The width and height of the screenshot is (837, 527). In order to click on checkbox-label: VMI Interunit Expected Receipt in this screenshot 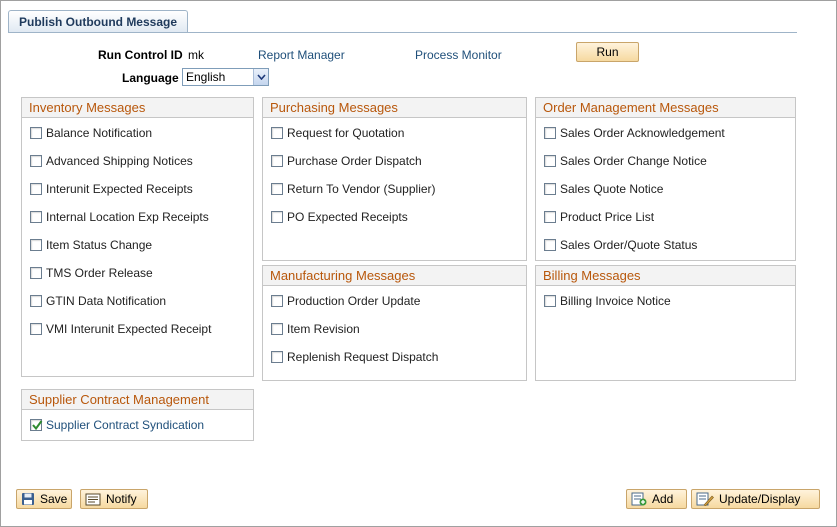, I will do `click(129, 329)`.